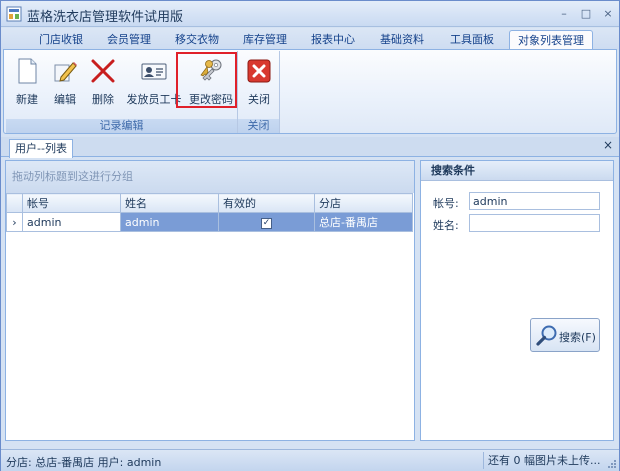  Describe the element at coordinates (310, 14) in the screenshot. I see `title-bar: 蓝格洗衣店管理软件试用版 – □ ×` at that location.